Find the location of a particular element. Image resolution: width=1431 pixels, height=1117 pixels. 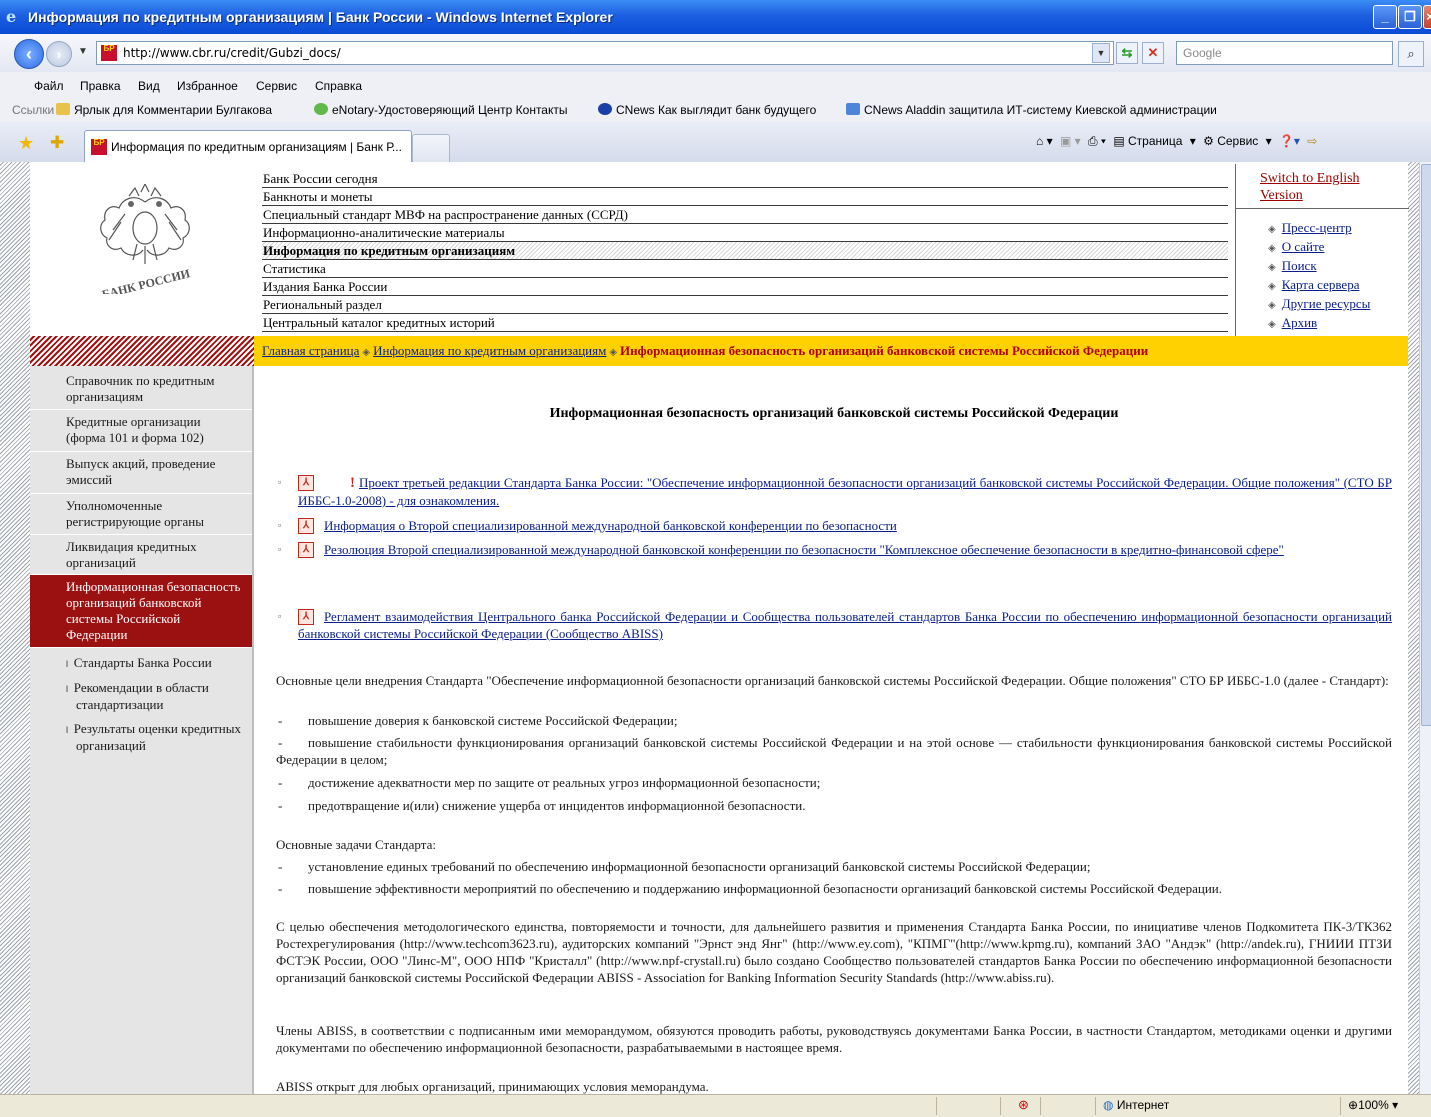

menu-favorites: Избранное is located at coordinates (207, 86).